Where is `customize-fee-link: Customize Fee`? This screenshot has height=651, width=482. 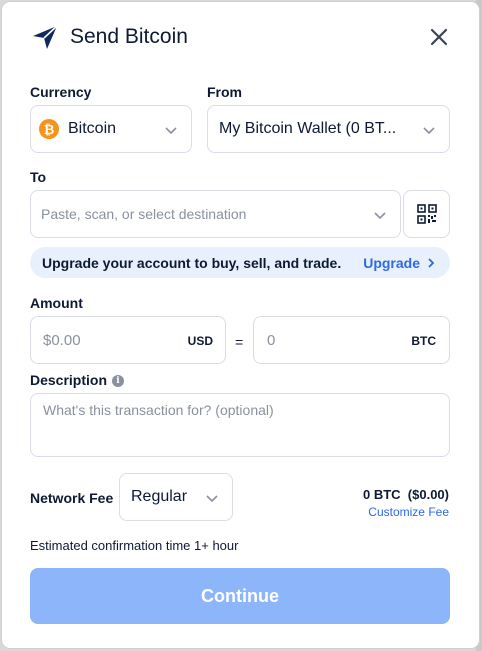
customize-fee-link: Customize Fee is located at coordinates (408, 512).